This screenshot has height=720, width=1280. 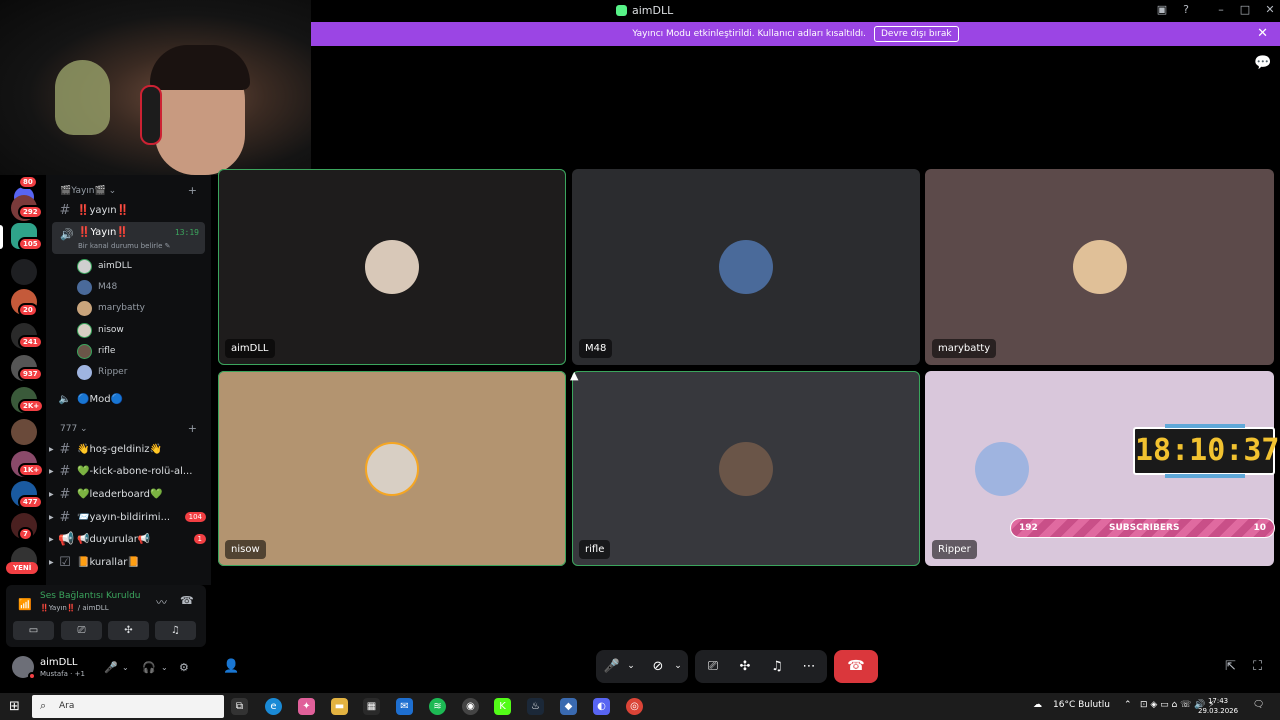 What do you see at coordinates (239, 706) in the screenshot?
I see `task-view-icon: ⧉` at bounding box center [239, 706].